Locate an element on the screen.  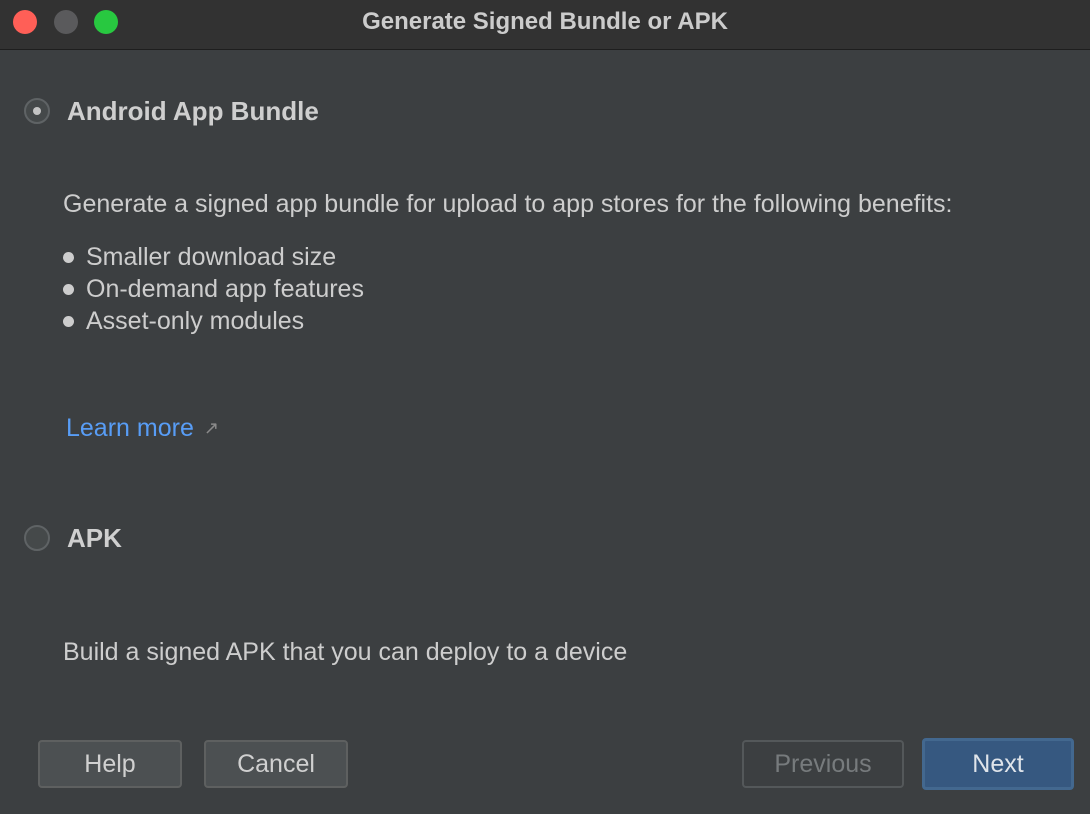
benefit-item: On-demand app features is located at coordinates (213, 289).